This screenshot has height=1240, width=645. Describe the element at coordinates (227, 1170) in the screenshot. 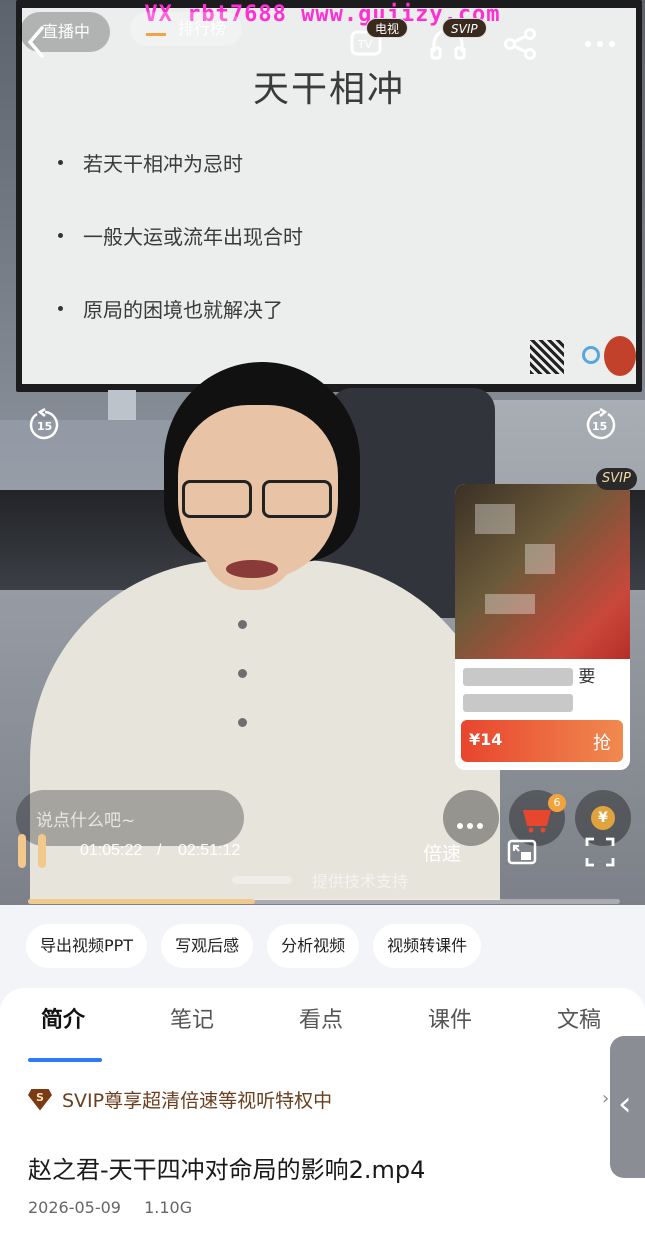

I see `file-title: 赵之君-天干四冲对命局的影响2.mp4` at that location.